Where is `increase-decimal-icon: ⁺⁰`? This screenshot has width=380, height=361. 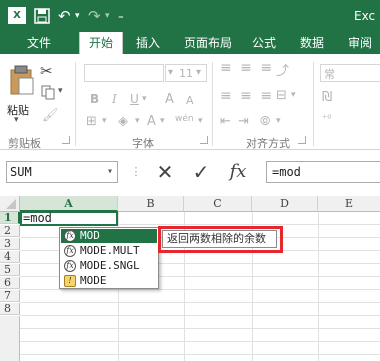 increase-decimal-icon: ⁺⁰ is located at coordinates (326, 119).